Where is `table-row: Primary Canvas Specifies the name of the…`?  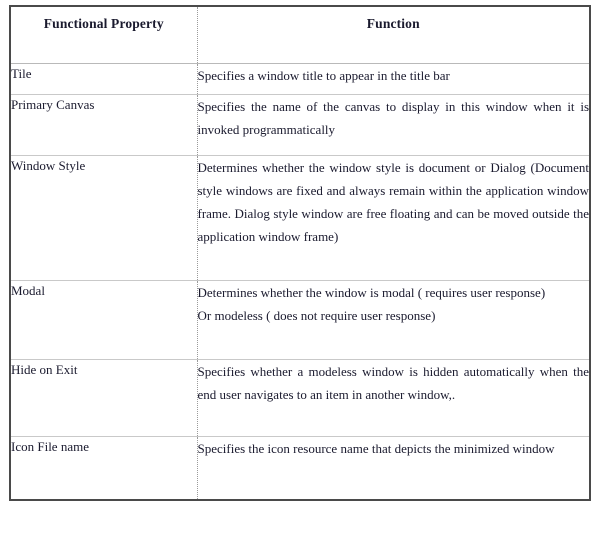 table-row: Primary Canvas Specifies the name of the… is located at coordinates (300, 125).